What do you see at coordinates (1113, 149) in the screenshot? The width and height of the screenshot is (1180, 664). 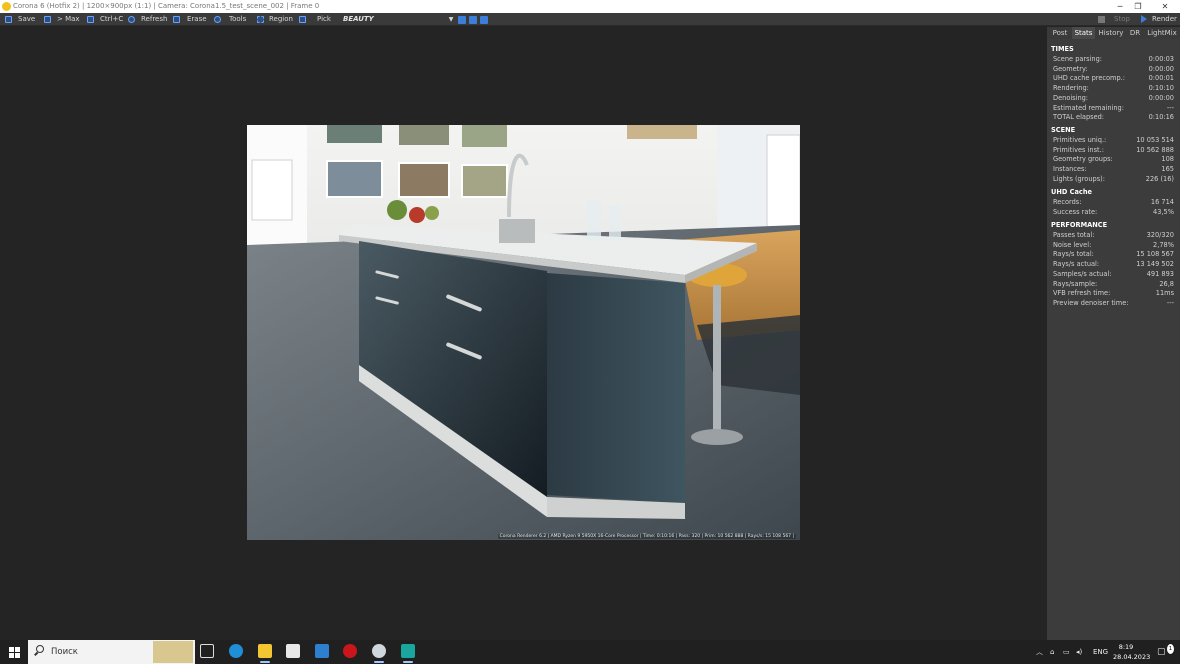 I see `stat-row: Primitives inst.: 10 562 888` at bounding box center [1113, 149].